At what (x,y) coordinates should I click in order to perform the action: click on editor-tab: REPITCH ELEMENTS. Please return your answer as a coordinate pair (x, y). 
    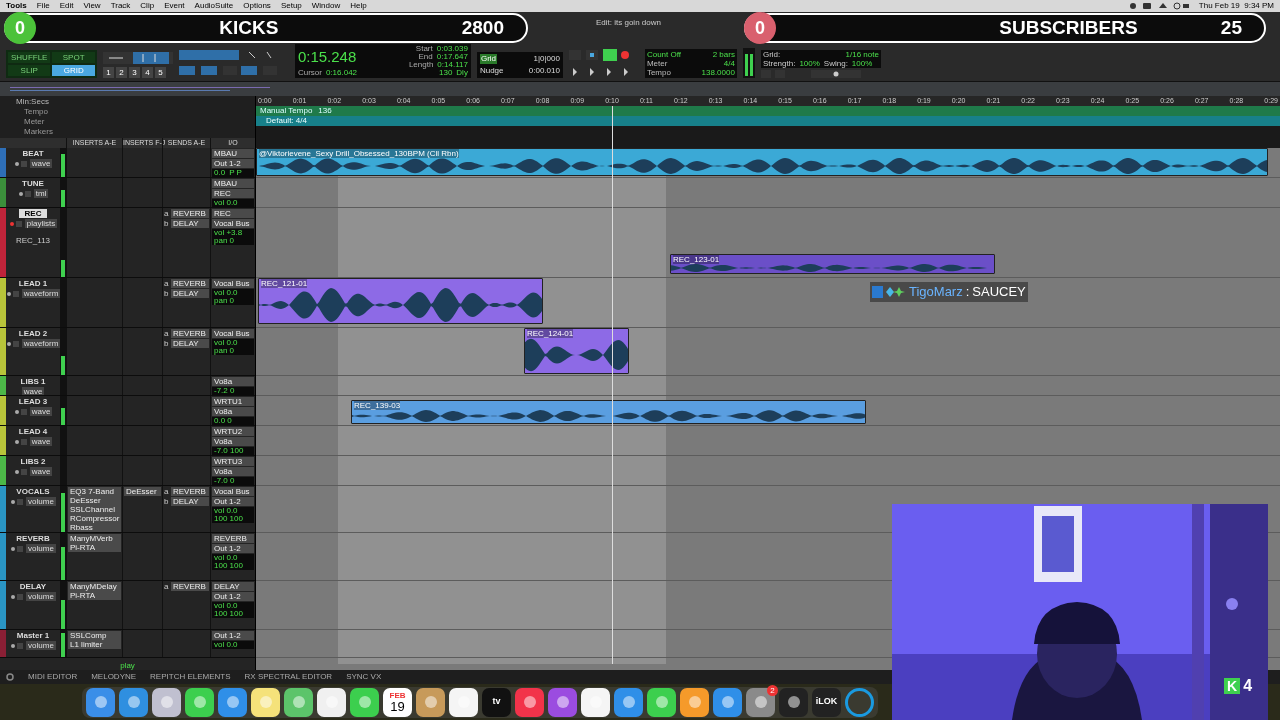
    Looking at the image, I should click on (190, 677).